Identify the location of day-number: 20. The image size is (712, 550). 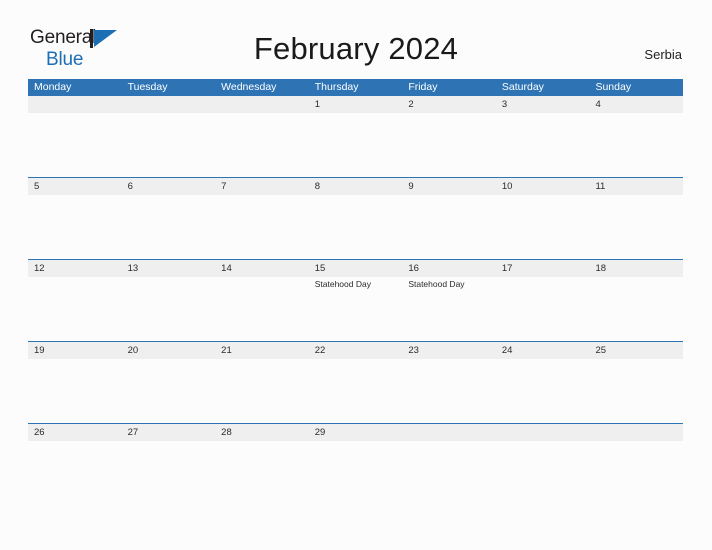
(169, 350).